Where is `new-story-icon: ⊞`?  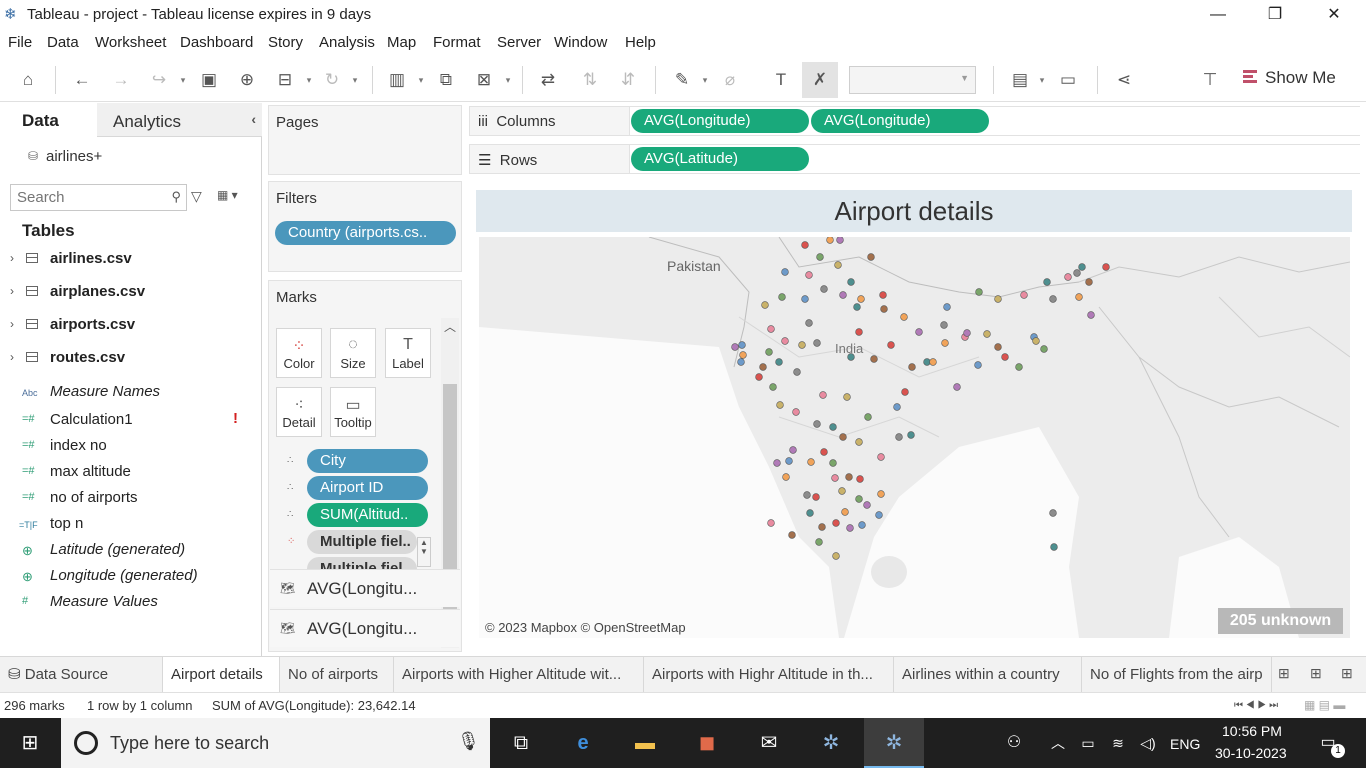
new-story-icon: ⊞ is located at coordinates (1347, 673).